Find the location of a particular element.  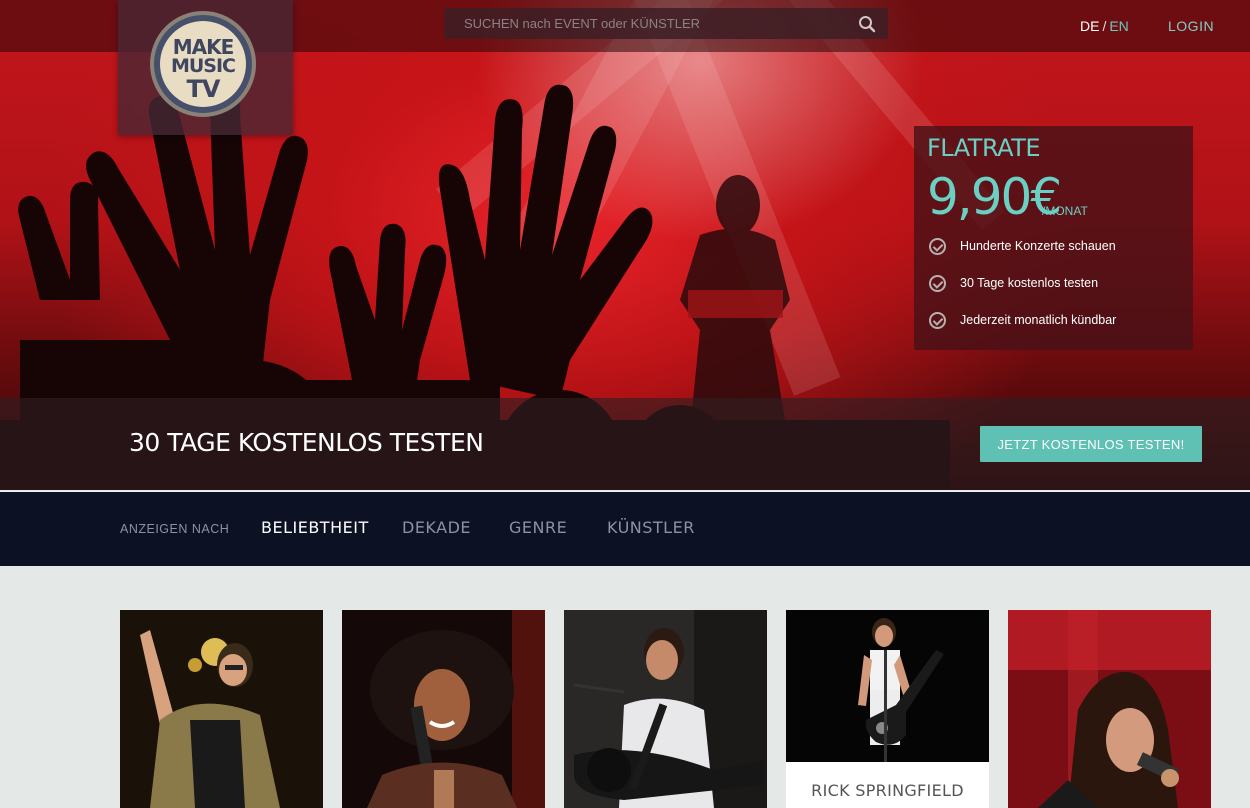

offer-price: 9,90€ is located at coordinates (994, 197).